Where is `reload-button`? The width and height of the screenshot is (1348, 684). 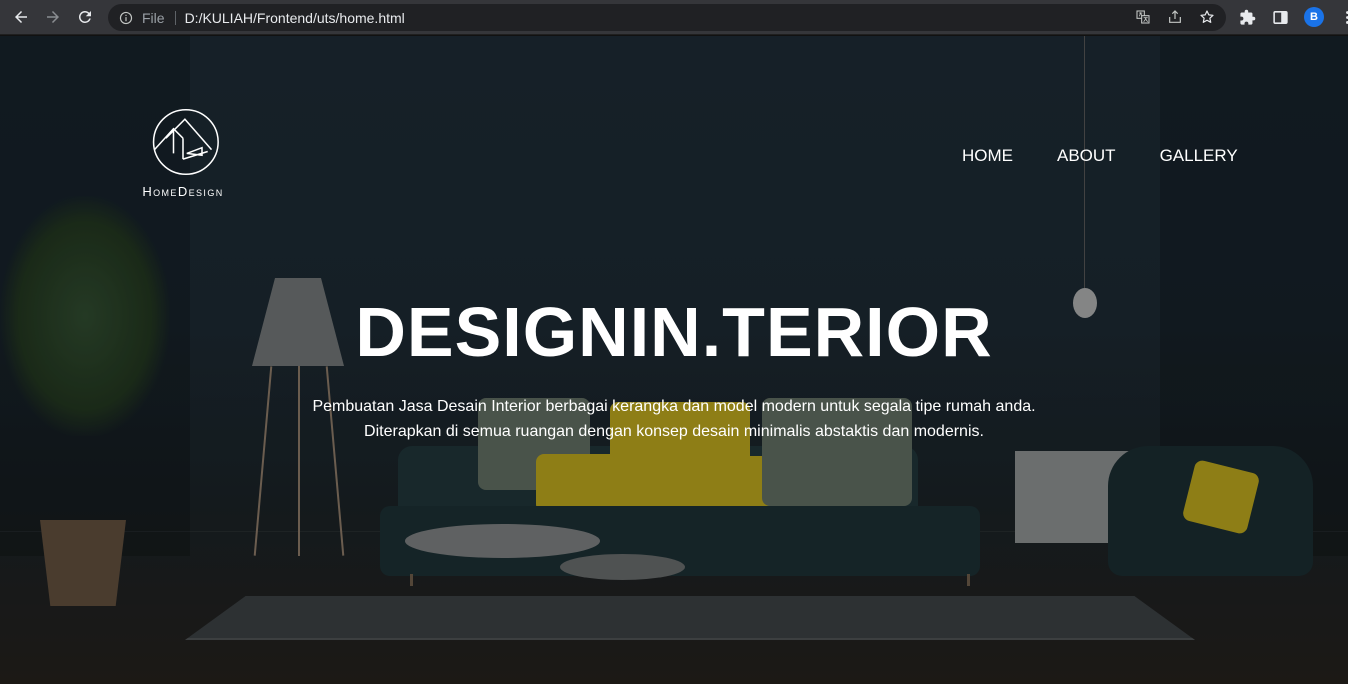
reload-button is located at coordinates (85, 17).